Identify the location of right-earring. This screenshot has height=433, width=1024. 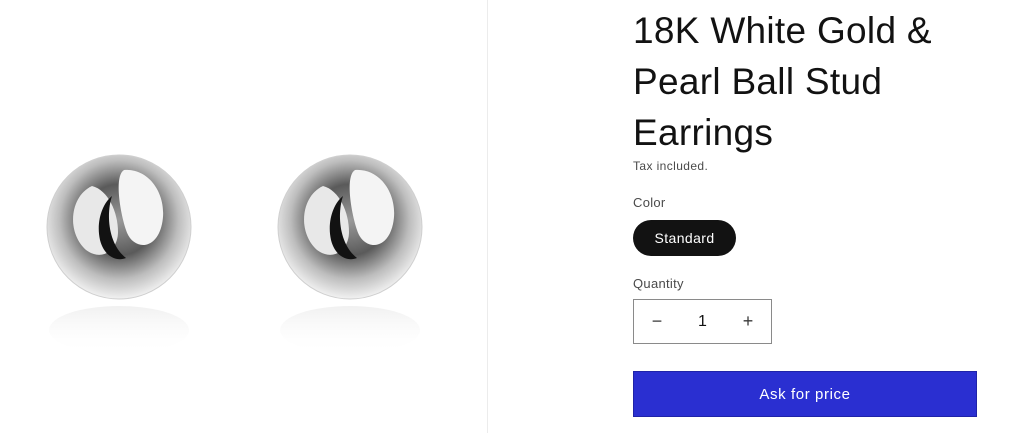
(350, 254).